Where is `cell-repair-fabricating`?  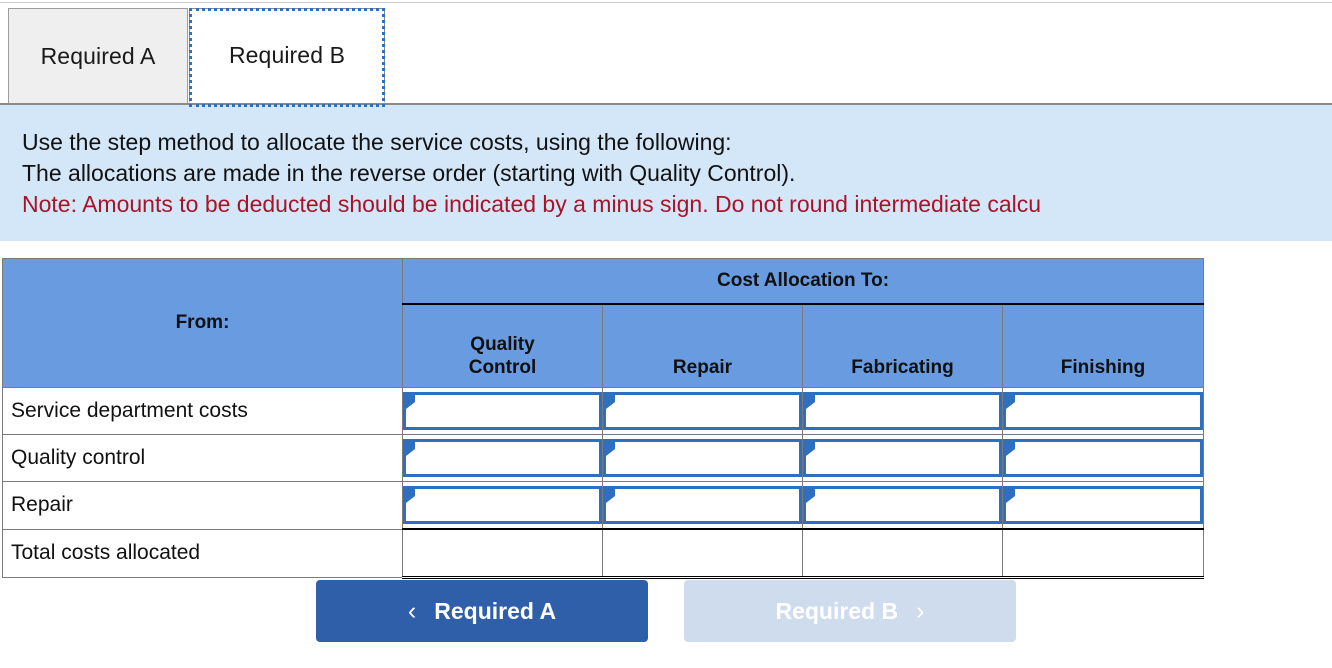 cell-repair-fabricating is located at coordinates (902, 505).